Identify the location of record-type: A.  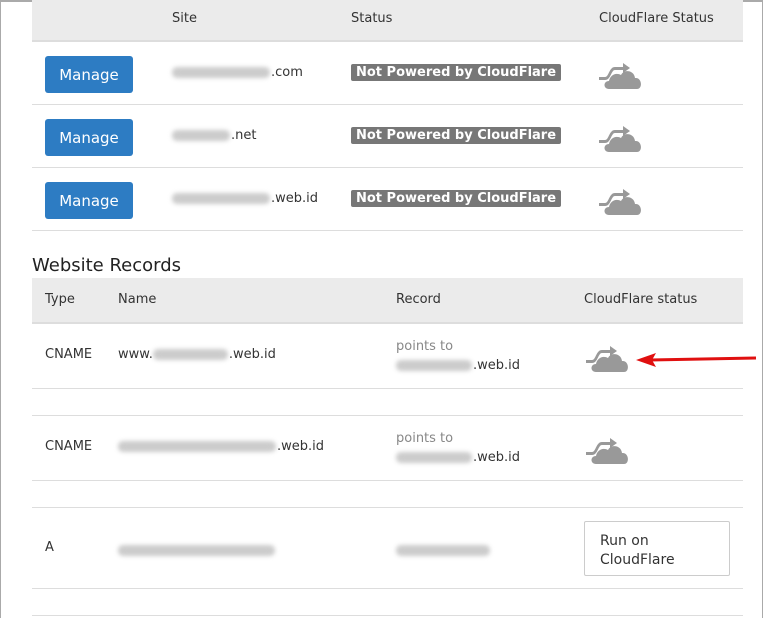
(49, 547).